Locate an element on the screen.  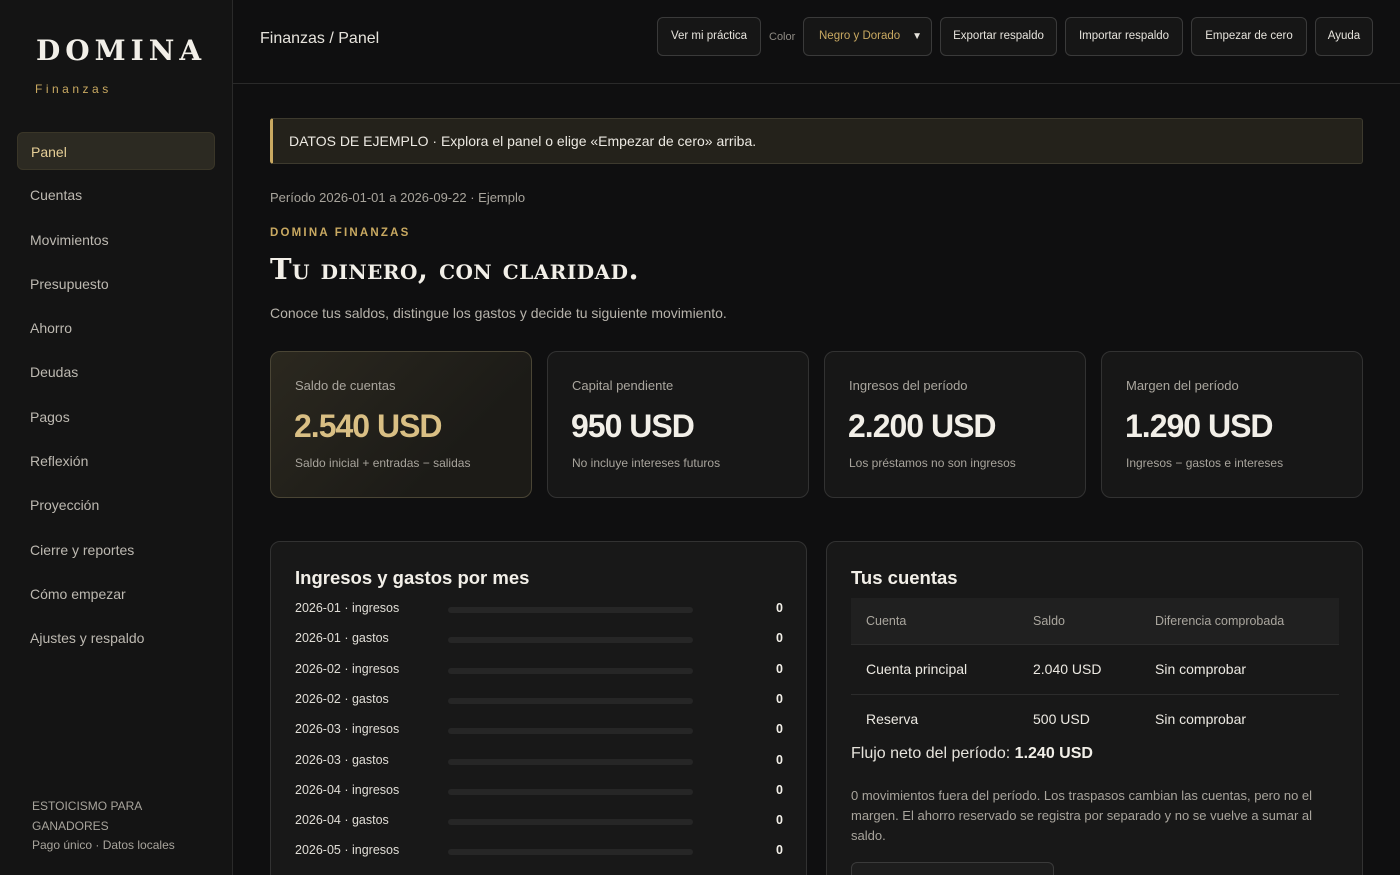
sidebar-item-deudas: Deudas is located at coordinates (116, 372).